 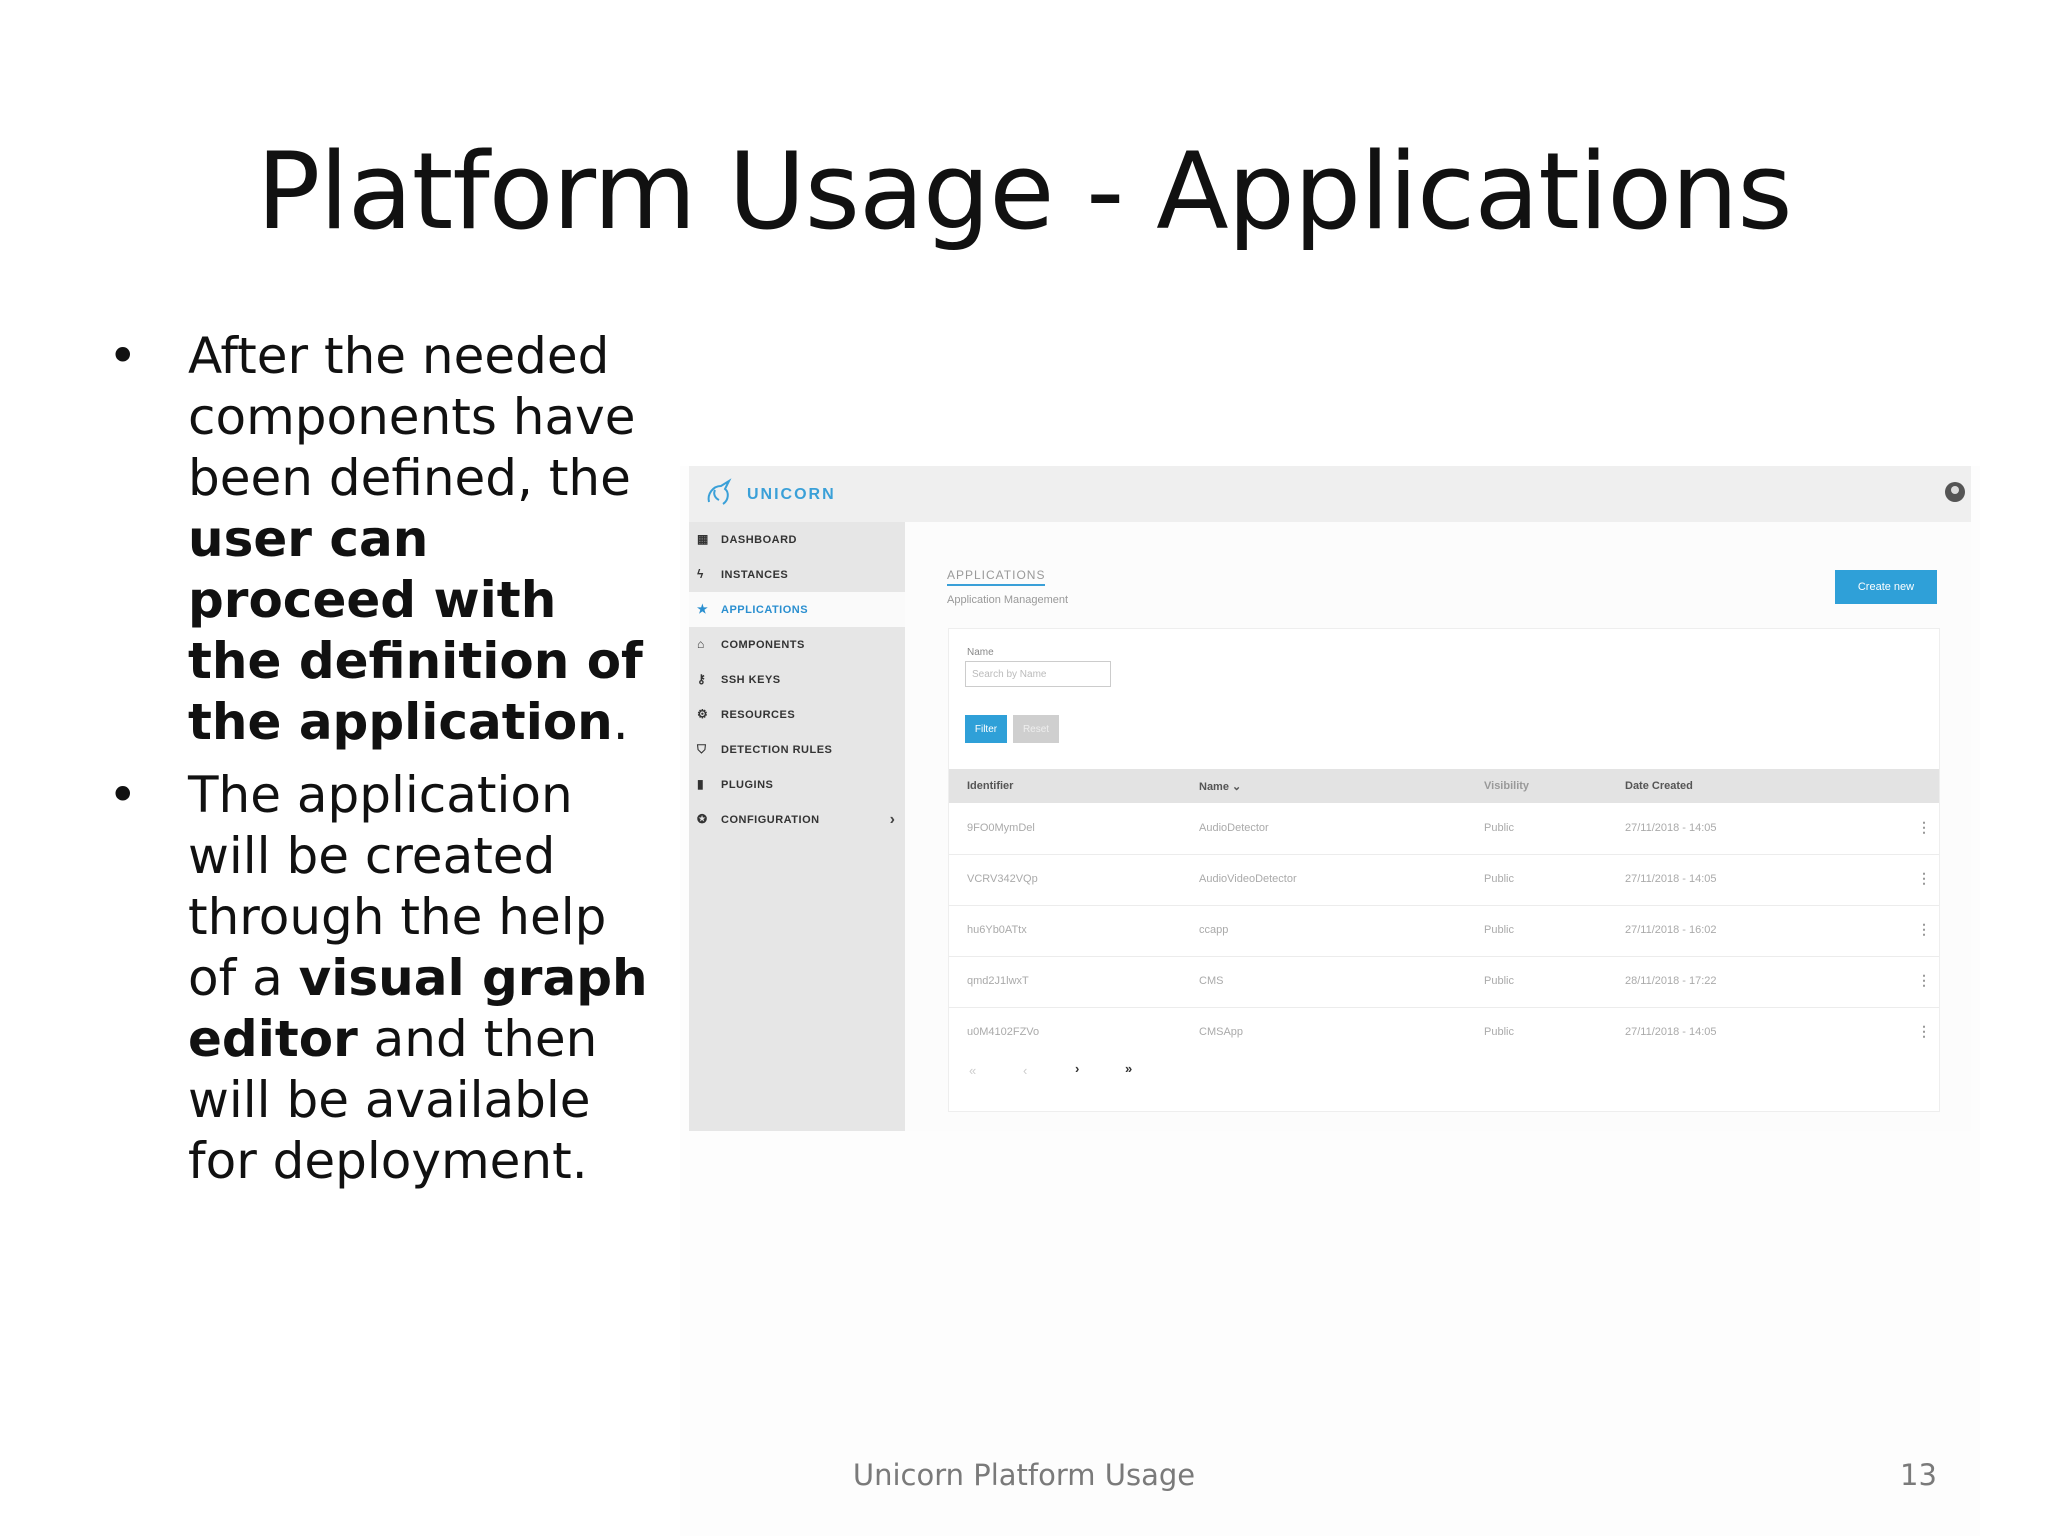 What do you see at coordinates (703, 539) in the screenshot?
I see `dashboard-icon: ▦` at bounding box center [703, 539].